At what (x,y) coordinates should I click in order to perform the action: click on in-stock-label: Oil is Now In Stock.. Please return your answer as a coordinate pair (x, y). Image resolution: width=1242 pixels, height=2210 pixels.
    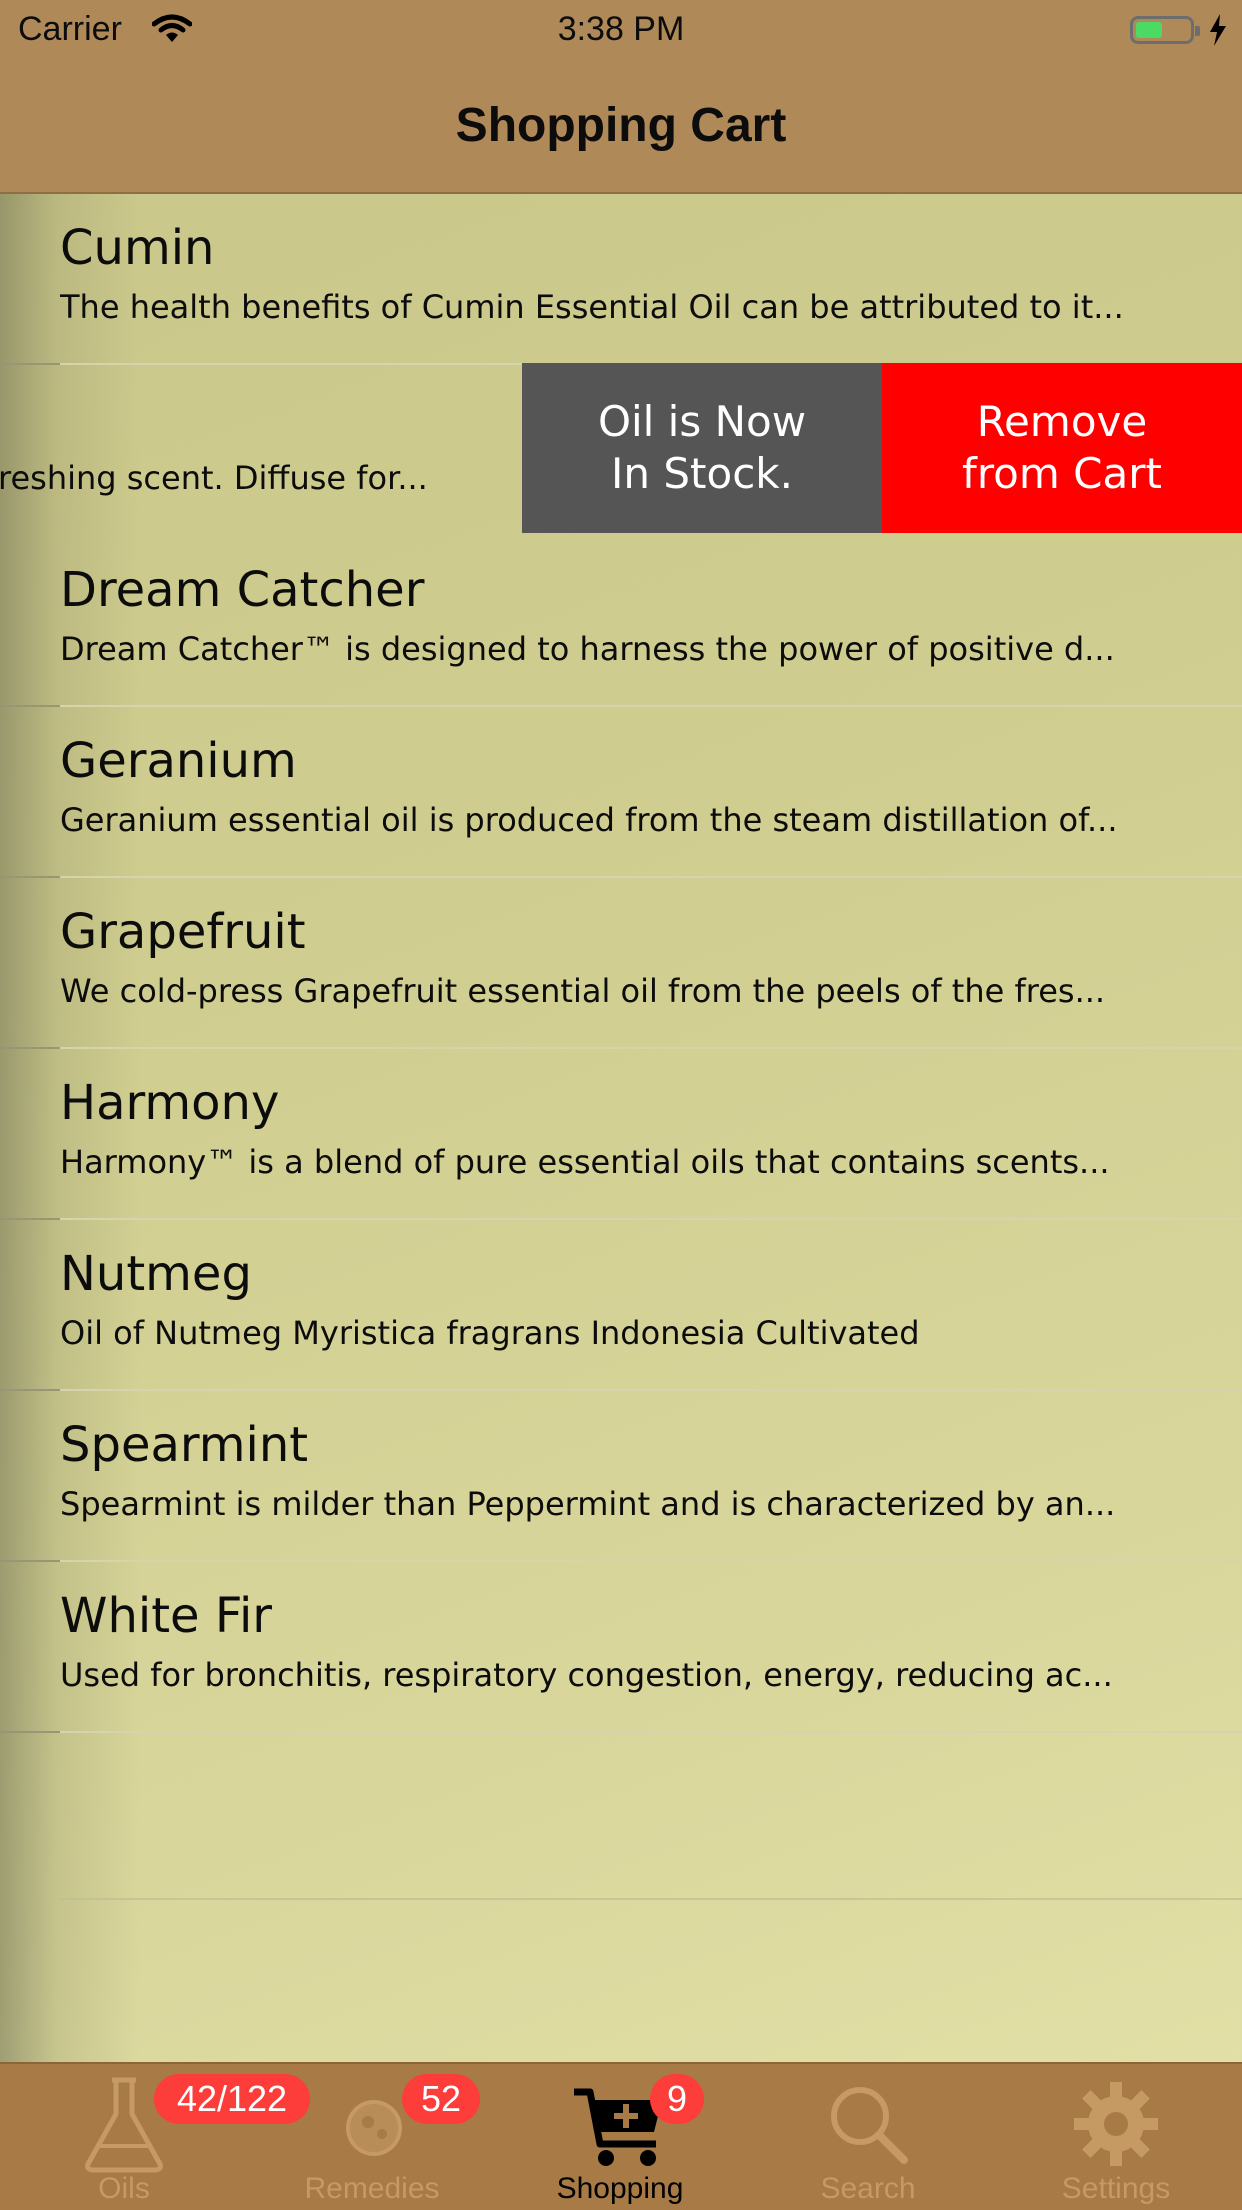
    Looking at the image, I should click on (702, 447).